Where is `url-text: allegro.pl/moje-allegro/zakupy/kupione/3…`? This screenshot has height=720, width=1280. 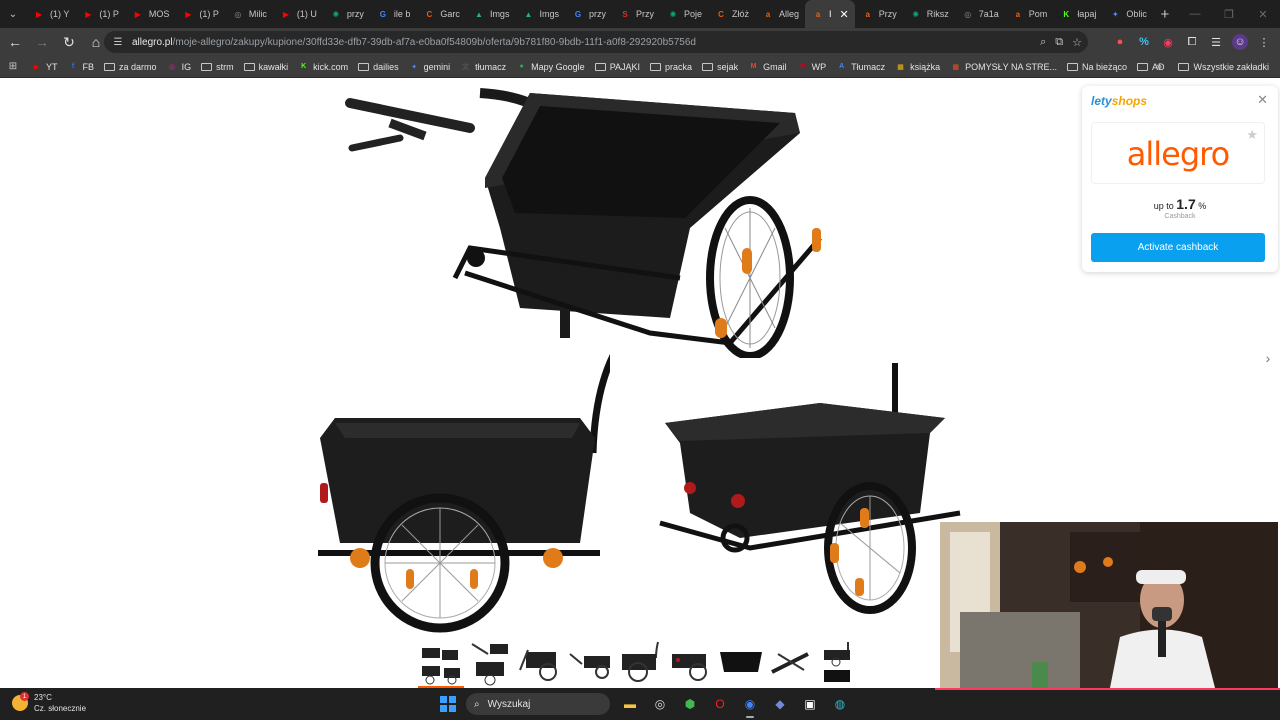
url-text: allegro.pl/moje-allegro/zakupy/kupione/3… is located at coordinates (414, 42).